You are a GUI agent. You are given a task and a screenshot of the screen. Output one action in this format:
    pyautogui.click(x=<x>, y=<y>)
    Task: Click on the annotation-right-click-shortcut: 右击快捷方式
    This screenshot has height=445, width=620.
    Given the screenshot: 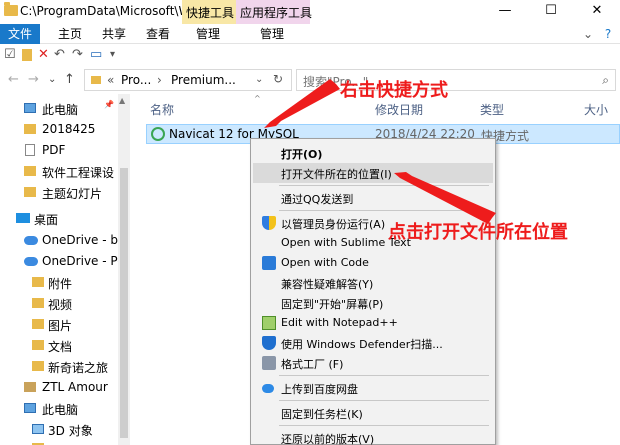 What is the action you would take?
    pyautogui.click(x=394, y=90)
    